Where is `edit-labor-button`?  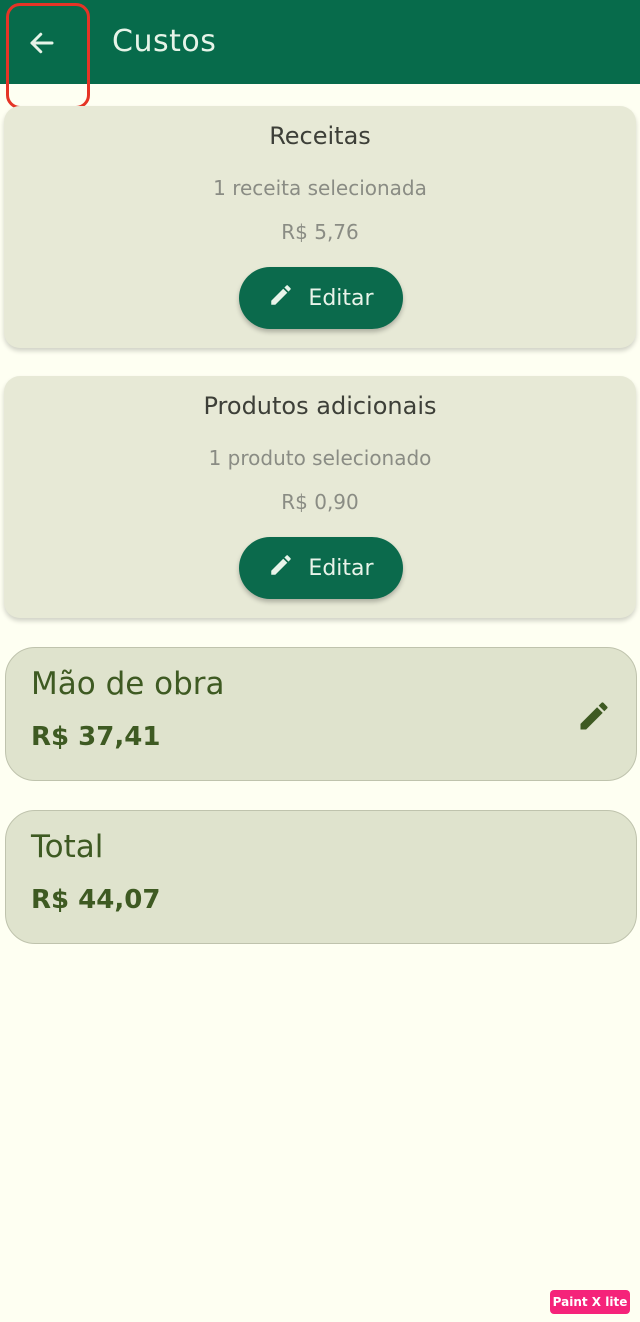
edit-labor-button is located at coordinates (594, 716).